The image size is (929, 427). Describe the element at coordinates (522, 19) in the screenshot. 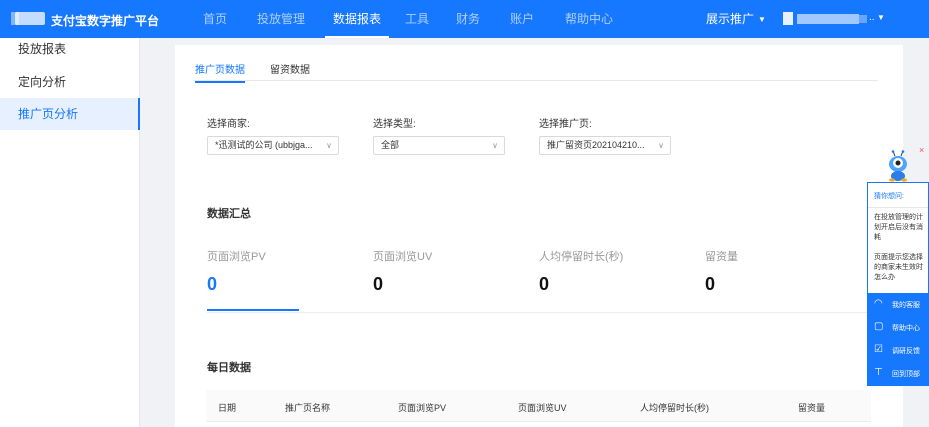

I see `nav-account: 账户` at that location.